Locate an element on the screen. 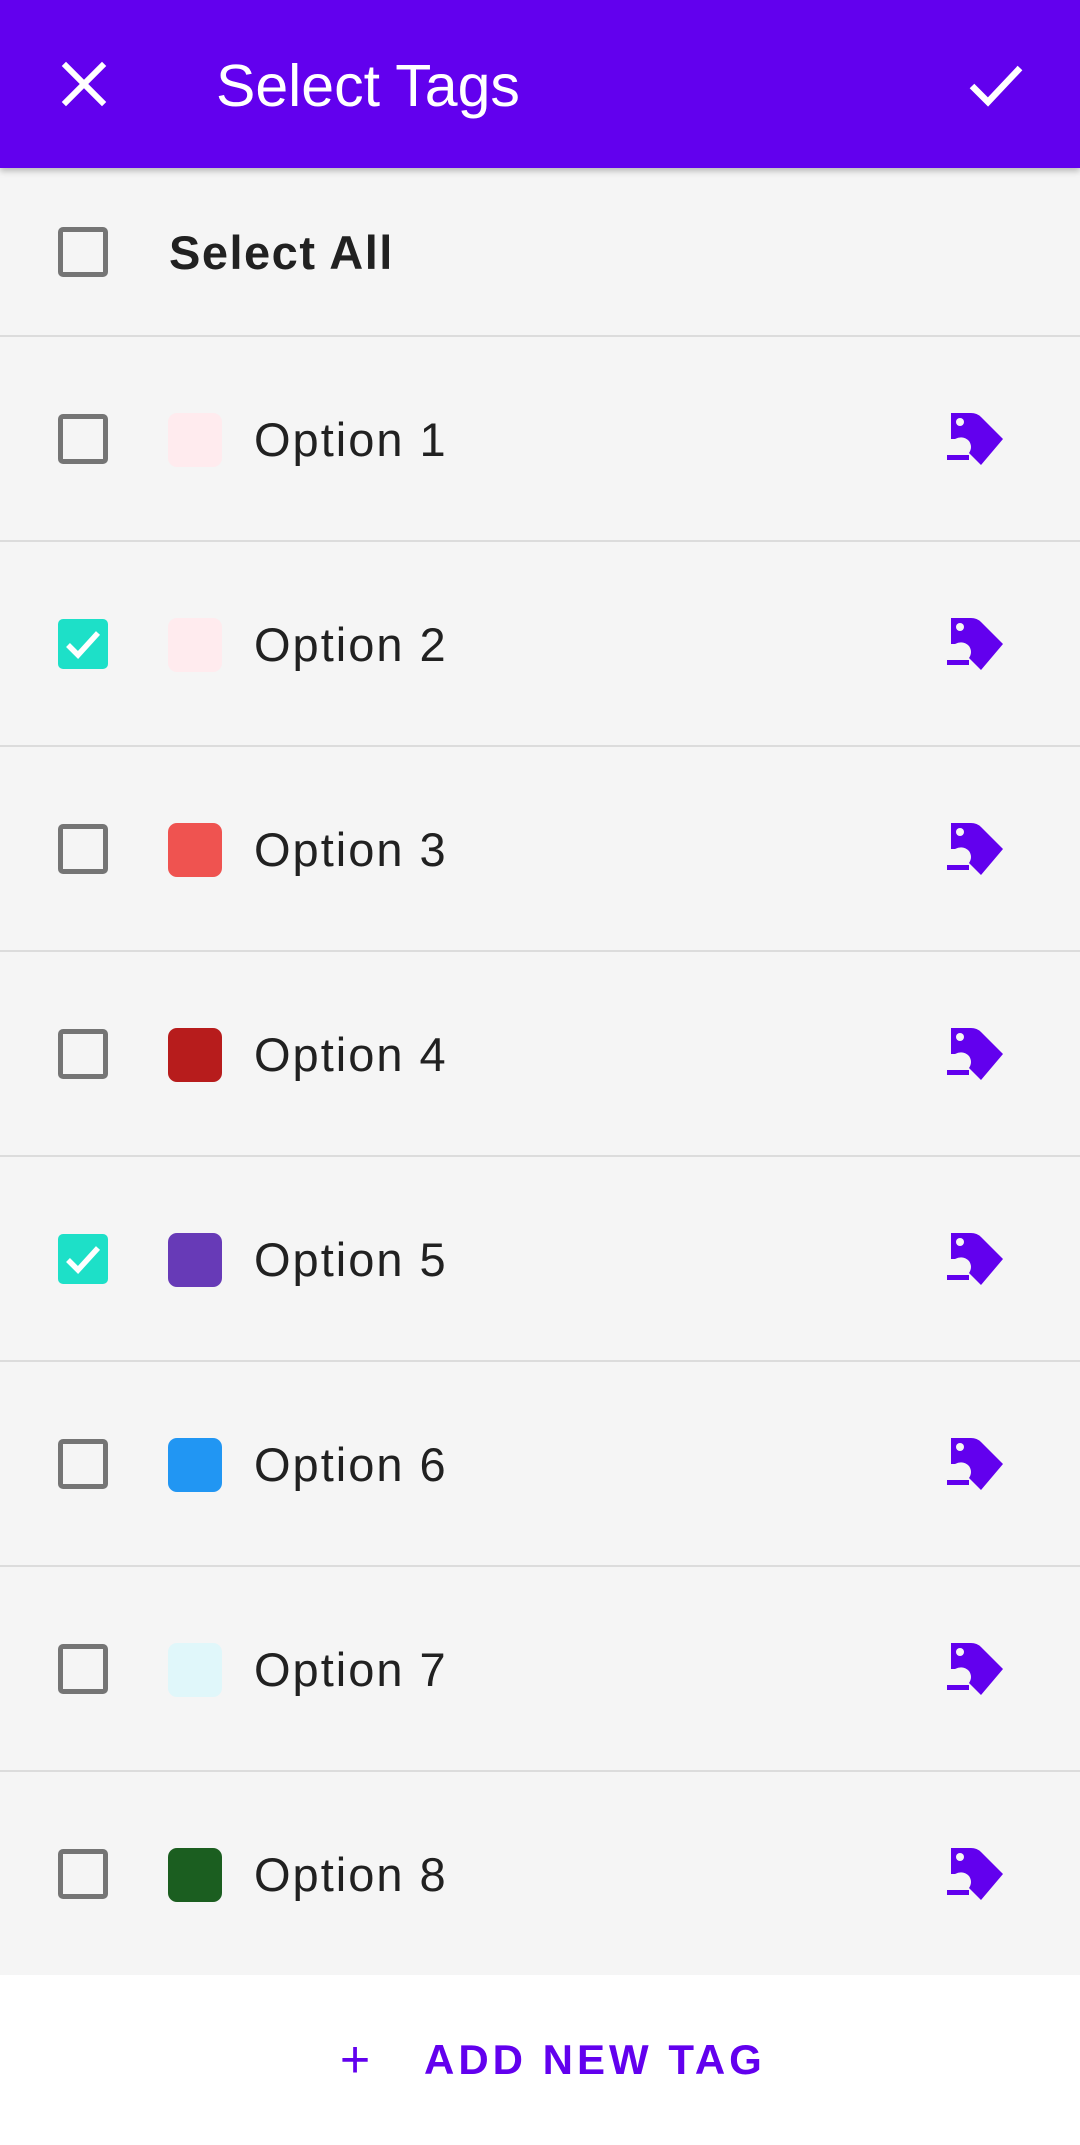 This screenshot has width=1080, height=2145. tag-label: Option 5 is located at coordinates (351, 1259).